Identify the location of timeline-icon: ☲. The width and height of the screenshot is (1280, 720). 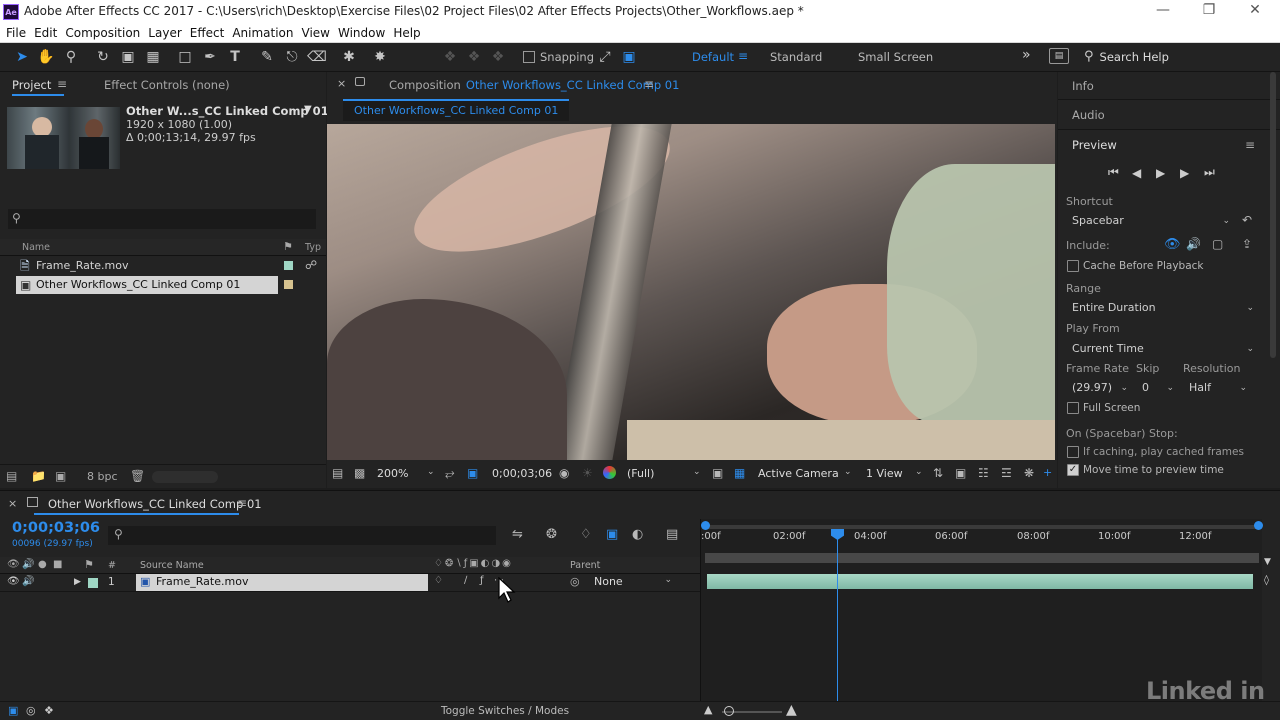
(1006, 473).